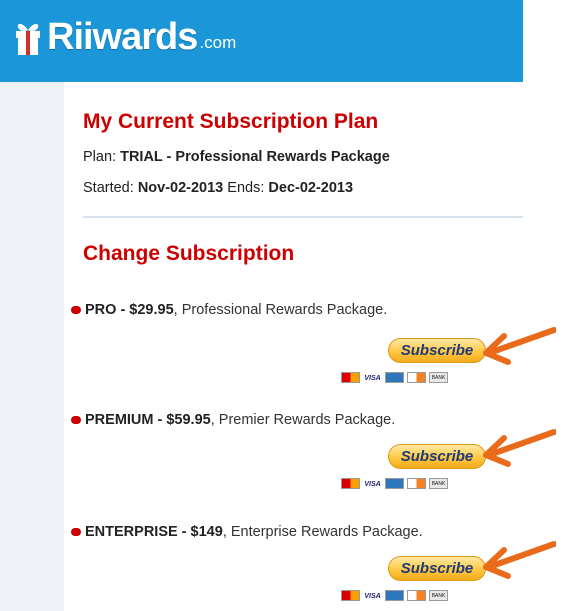 Image resolution: width=584 pixels, height=611 pixels. I want to click on change-subscription-heading: Change Subscription, so click(189, 253).